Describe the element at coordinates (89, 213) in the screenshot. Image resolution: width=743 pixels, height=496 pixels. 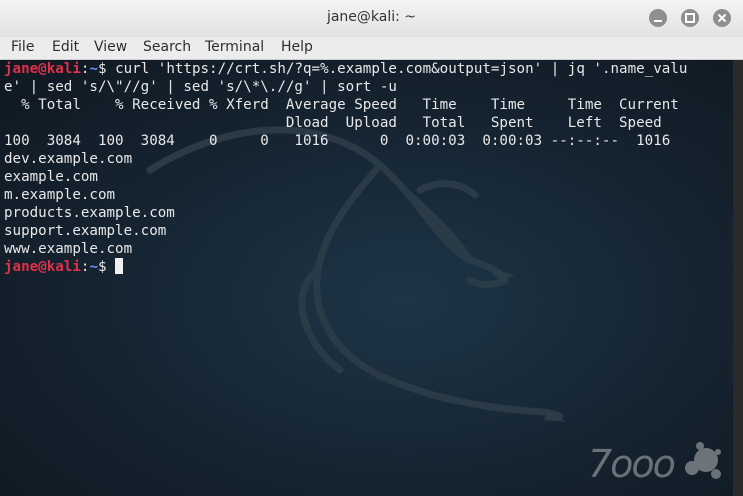
I see `result-line: products.example.com` at that location.